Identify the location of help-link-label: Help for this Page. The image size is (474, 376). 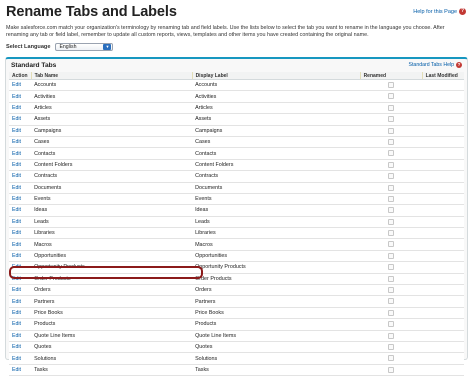
(435, 12).